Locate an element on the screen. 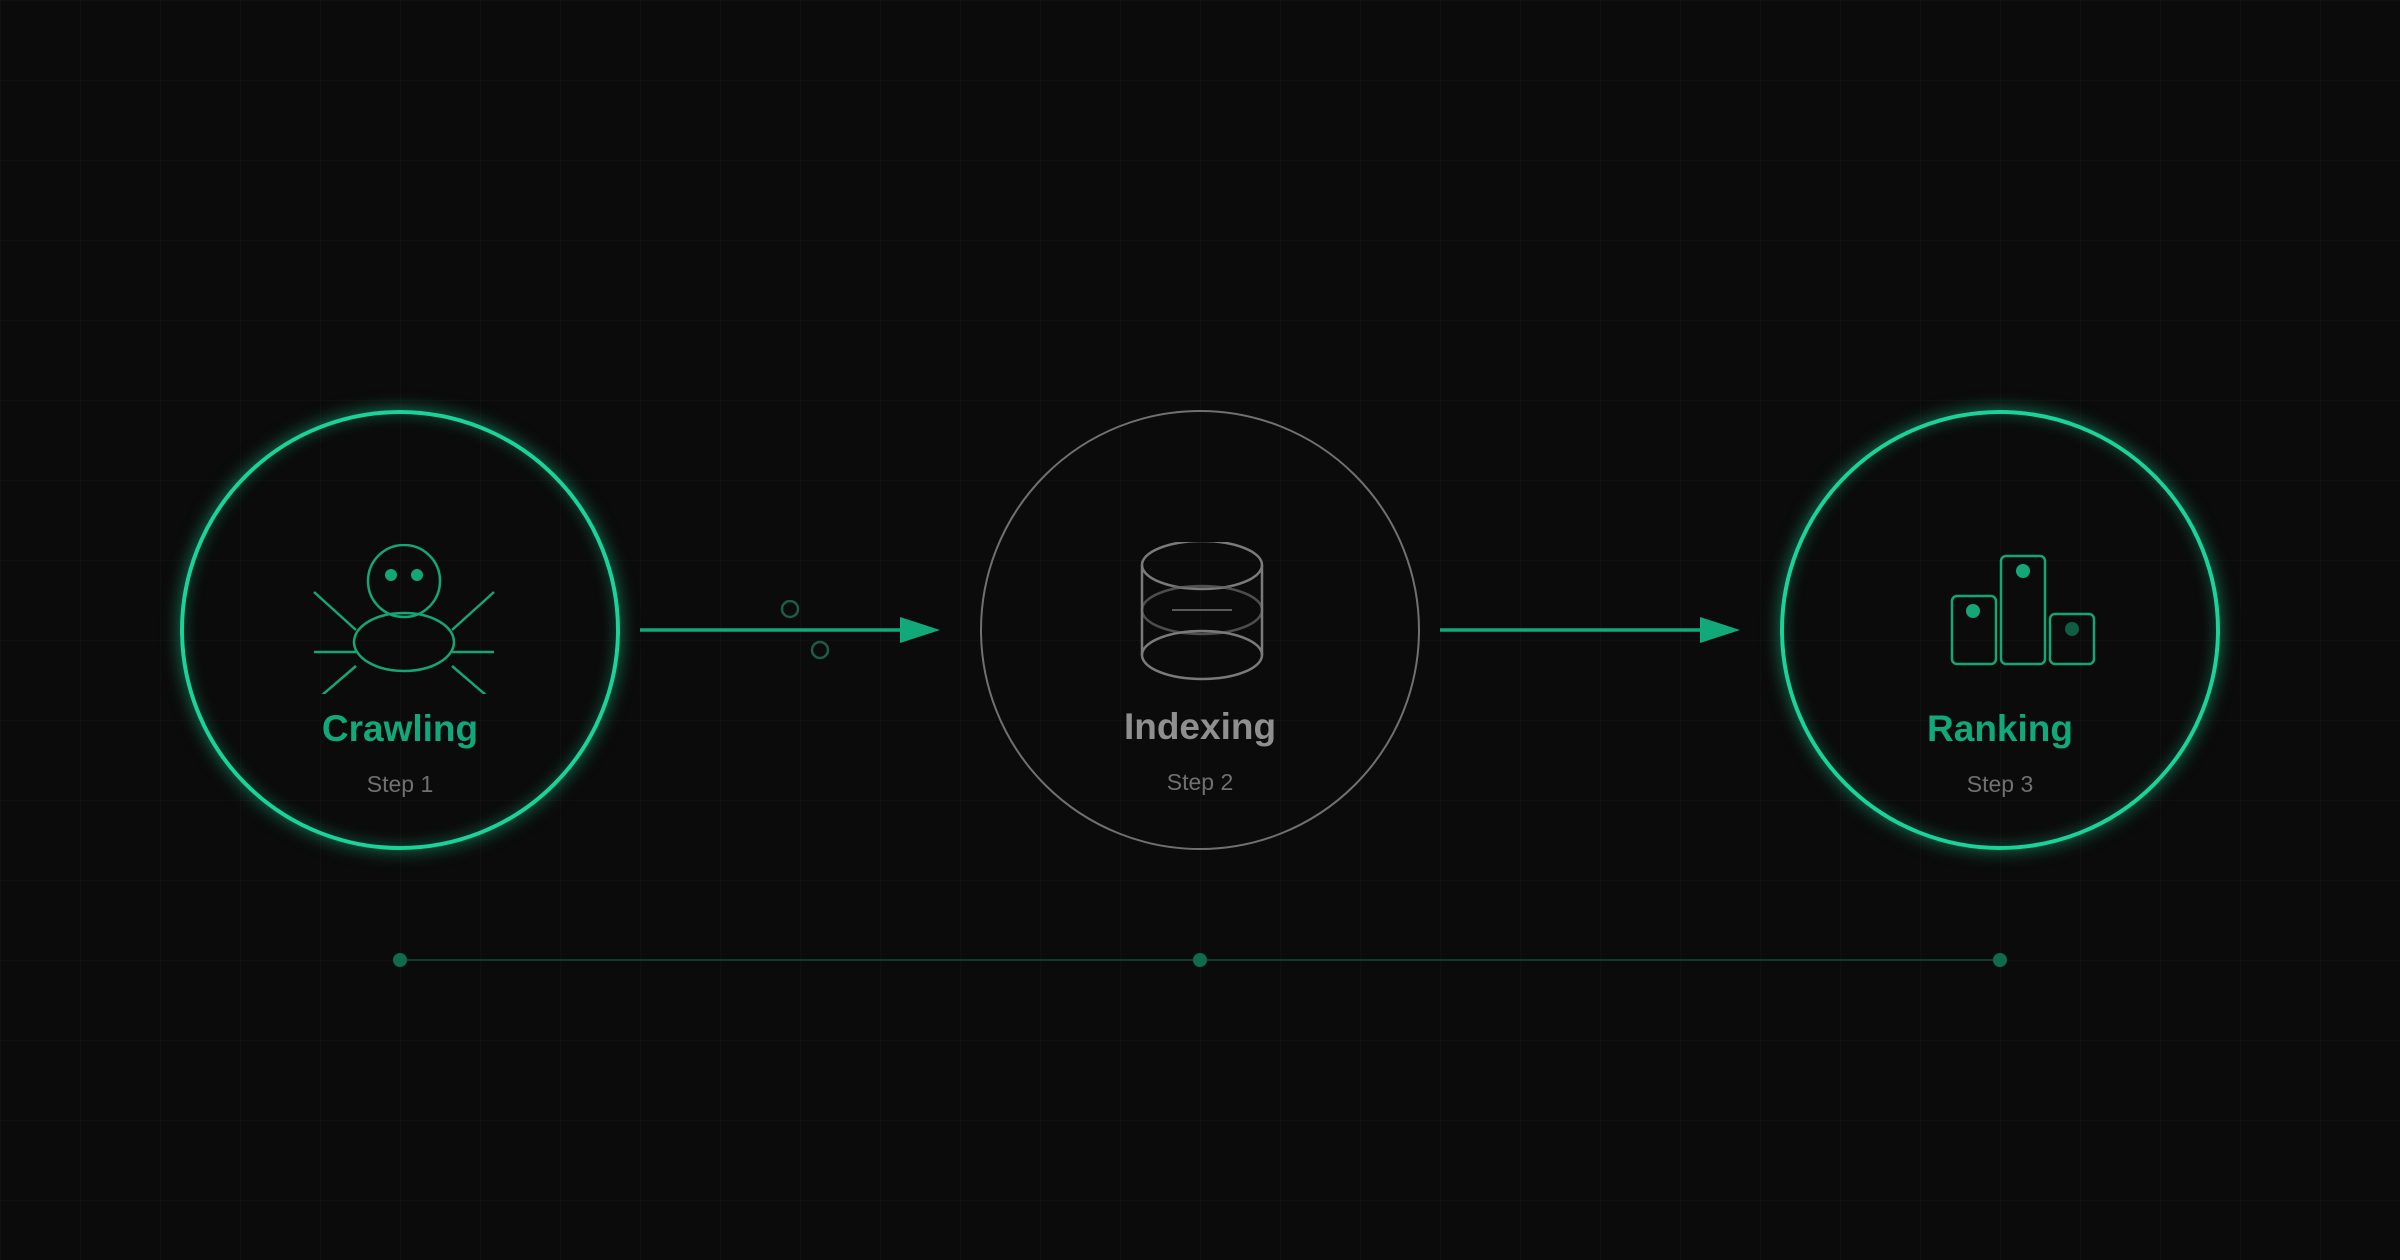  spider-icon is located at coordinates (404, 619).